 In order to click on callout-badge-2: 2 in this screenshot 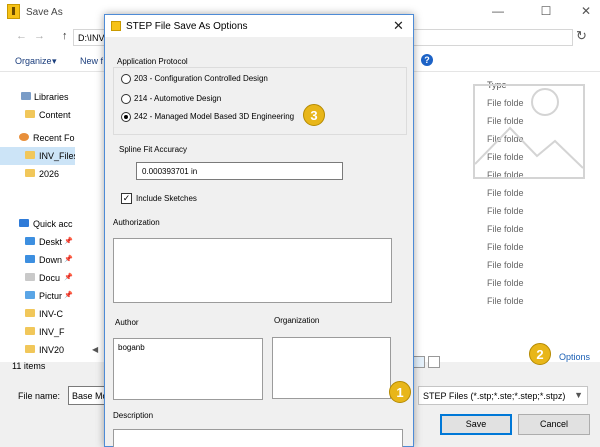, I will do `click(540, 354)`.